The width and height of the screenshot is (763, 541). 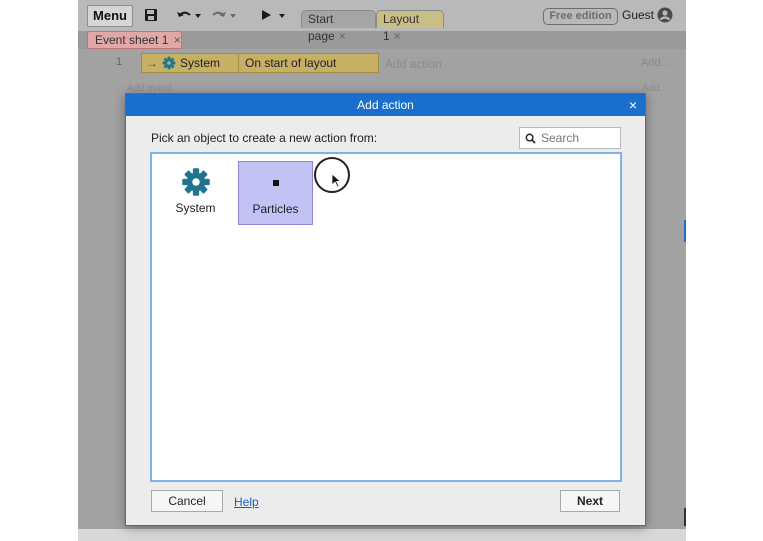 I want to click on search-icon, so click(x=530, y=138).